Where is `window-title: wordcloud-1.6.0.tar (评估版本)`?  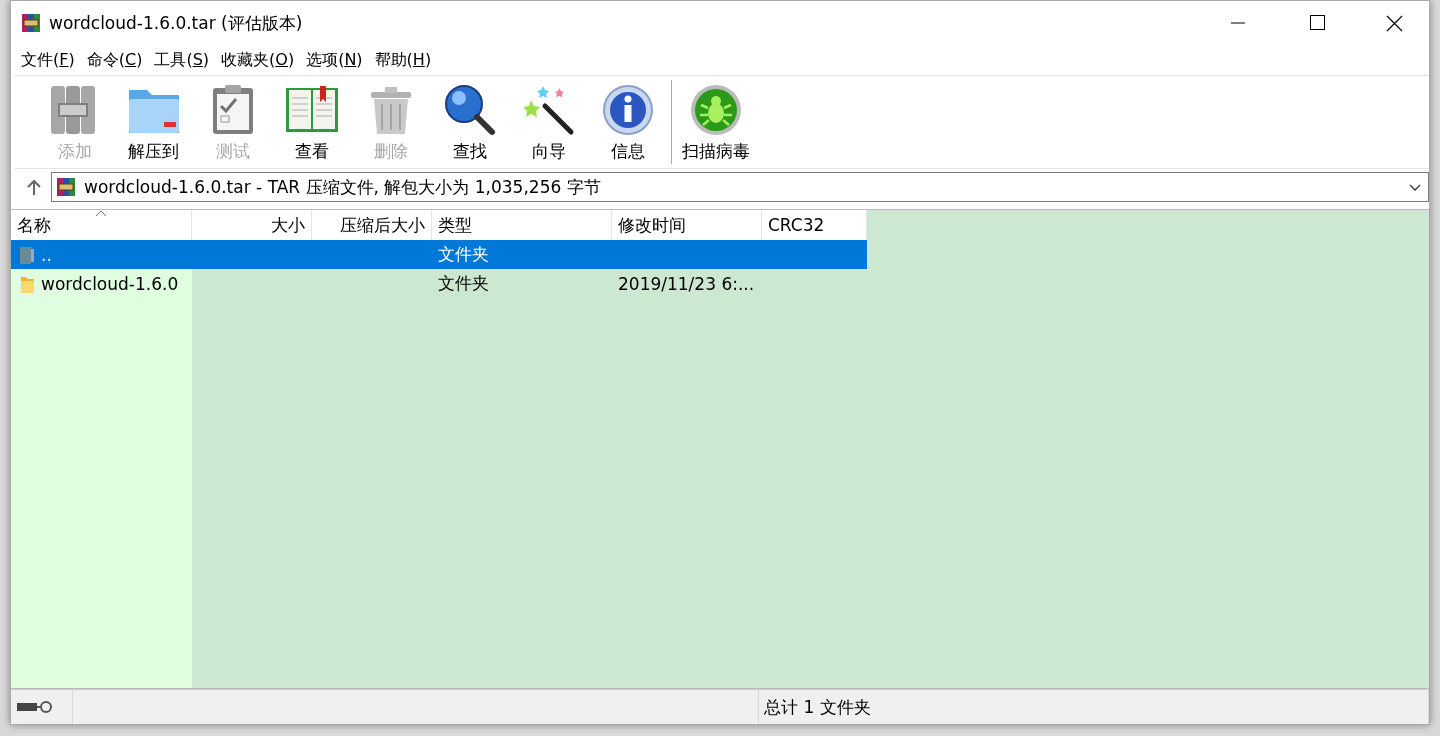 window-title: wordcloud-1.6.0.tar (评估版本) is located at coordinates (176, 23).